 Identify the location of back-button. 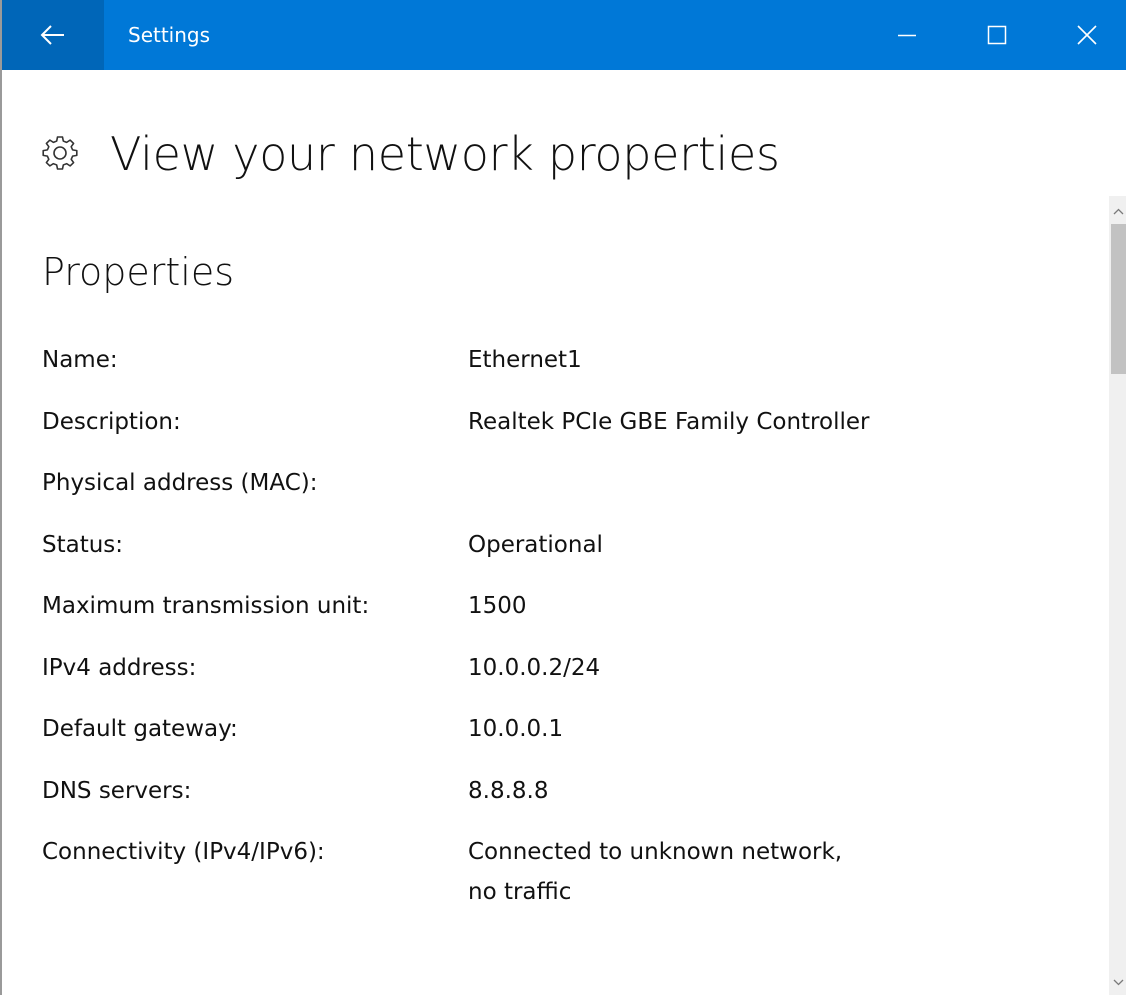
(53, 35).